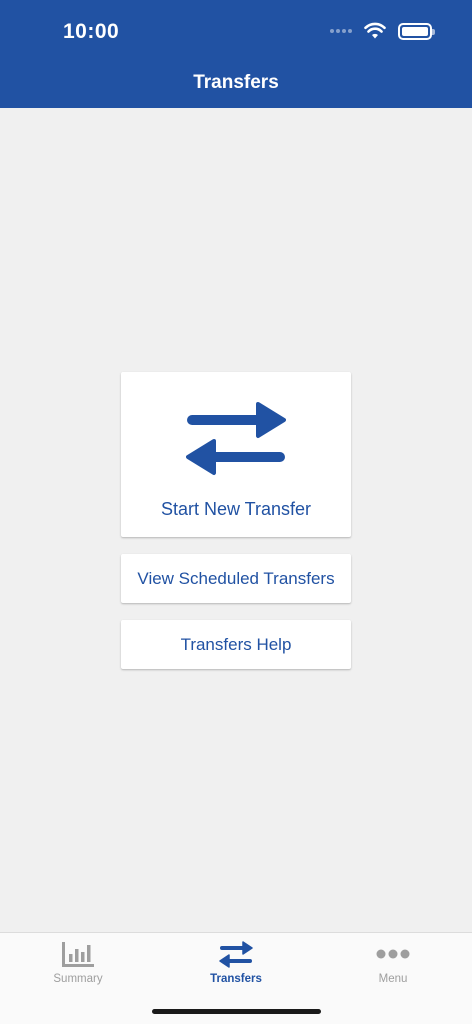 Image resolution: width=472 pixels, height=1024 pixels. I want to click on status-time: 10:00, so click(91, 31).